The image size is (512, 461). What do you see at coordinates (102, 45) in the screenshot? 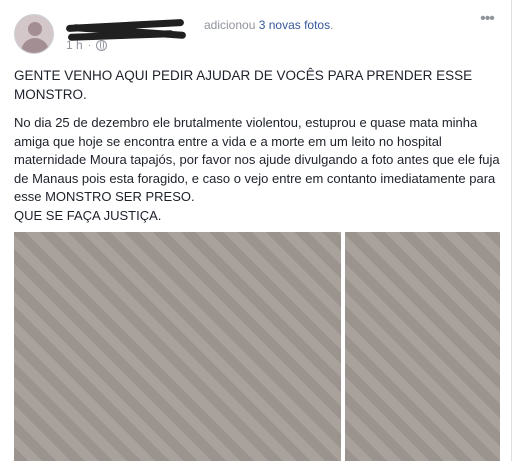
I see `globe-icon` at bounding box center [102, 45].